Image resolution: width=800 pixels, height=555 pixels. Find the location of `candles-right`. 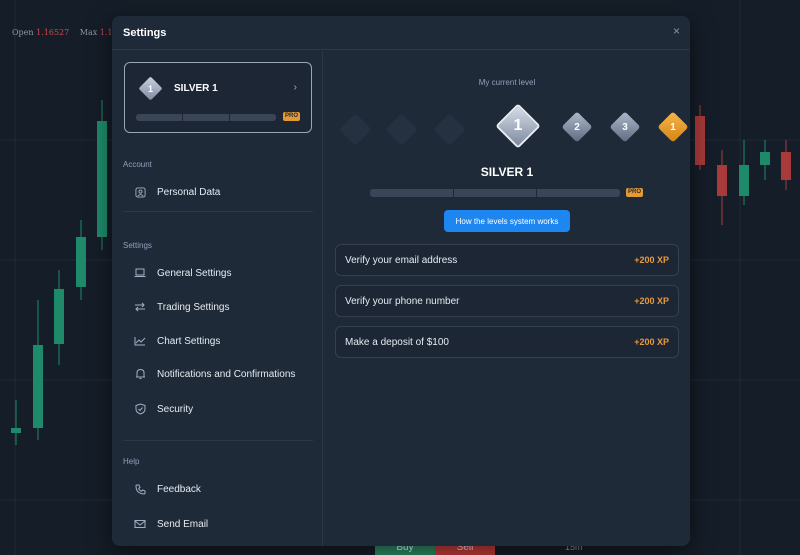

candles-right is located at coordinates (743, 165).